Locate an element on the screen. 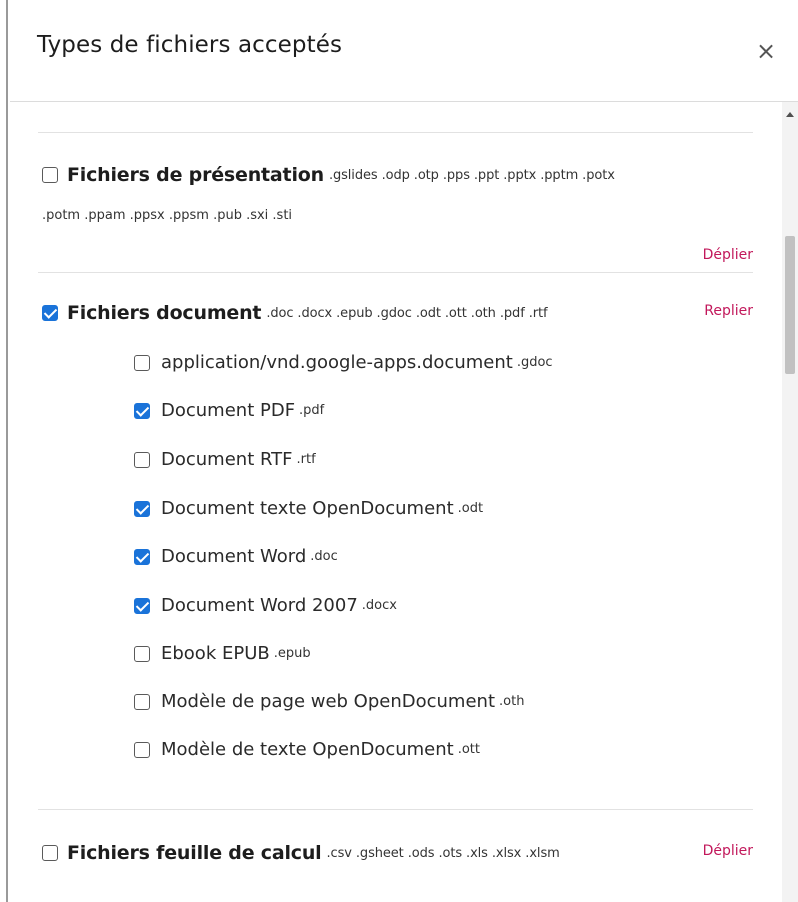 The image size is (798, 902). close-icon: × is located at coordinates (766, 51).